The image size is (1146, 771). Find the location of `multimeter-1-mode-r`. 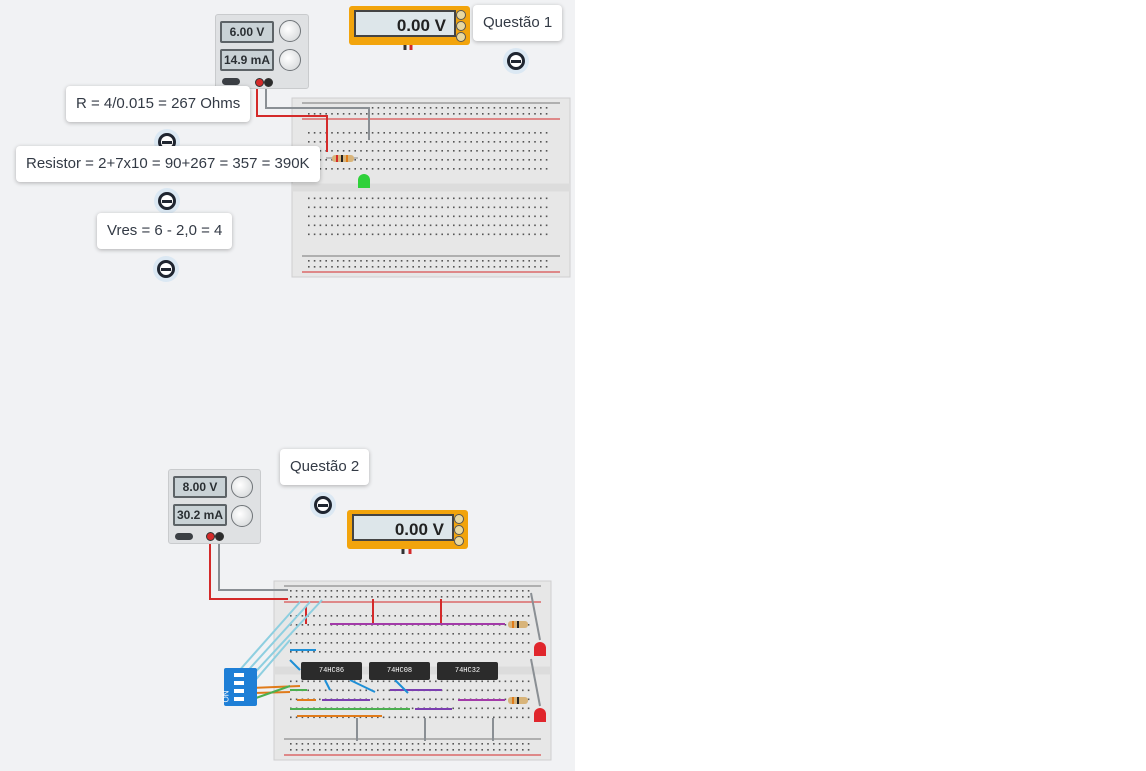

multimeter-1-mode-r is located at coordinates (461, 37).